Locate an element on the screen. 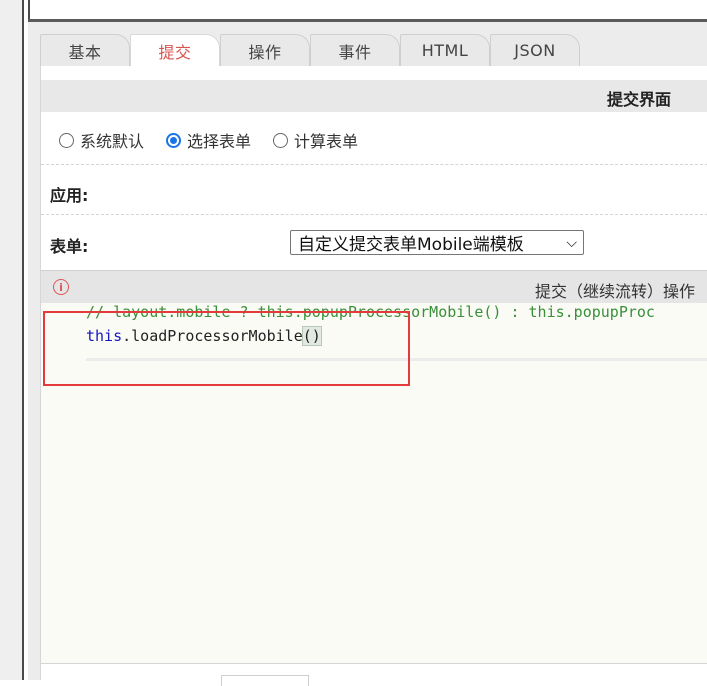 This screenshot has height=686, width=707. tab-html: HTML is located at coordinates (445, 50).